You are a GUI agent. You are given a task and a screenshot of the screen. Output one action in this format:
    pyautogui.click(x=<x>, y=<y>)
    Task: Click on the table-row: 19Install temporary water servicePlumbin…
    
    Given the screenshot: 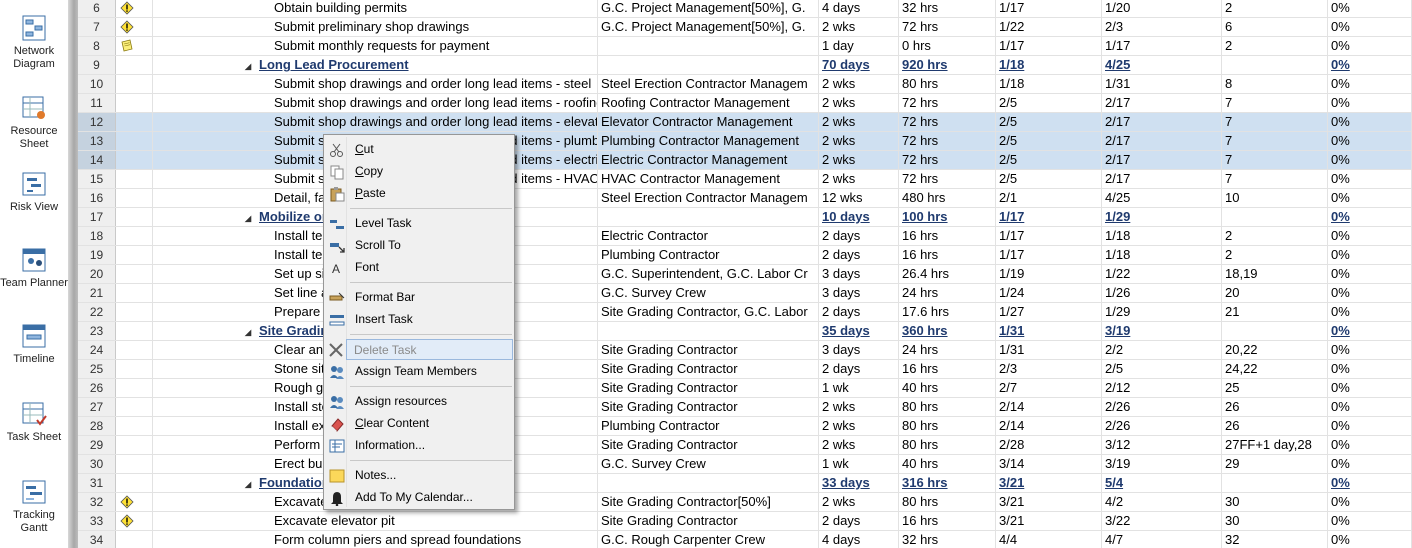 What is the action you would take?
    pyautogui.click(x=745, y=255)
    